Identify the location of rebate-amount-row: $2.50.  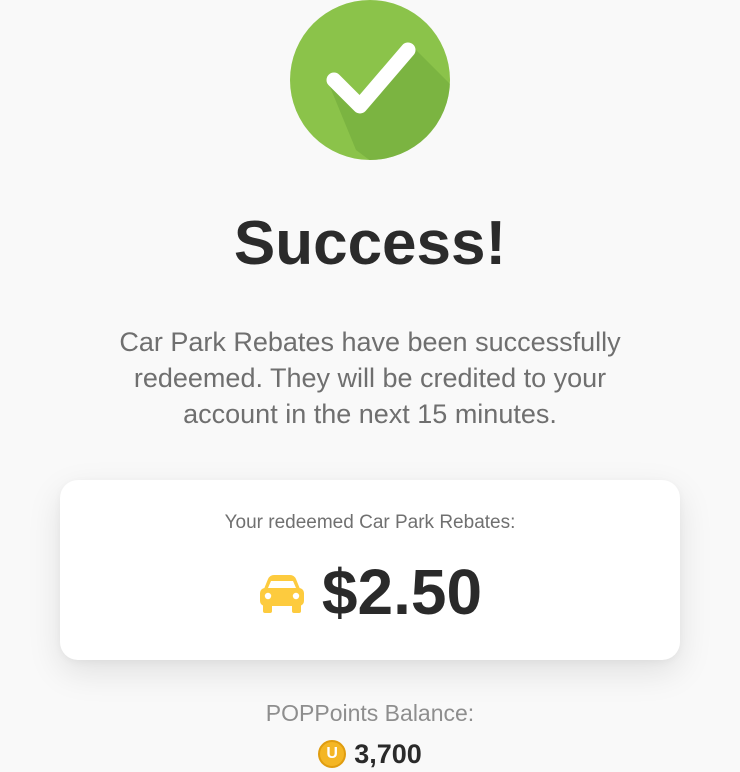
(370, 592).